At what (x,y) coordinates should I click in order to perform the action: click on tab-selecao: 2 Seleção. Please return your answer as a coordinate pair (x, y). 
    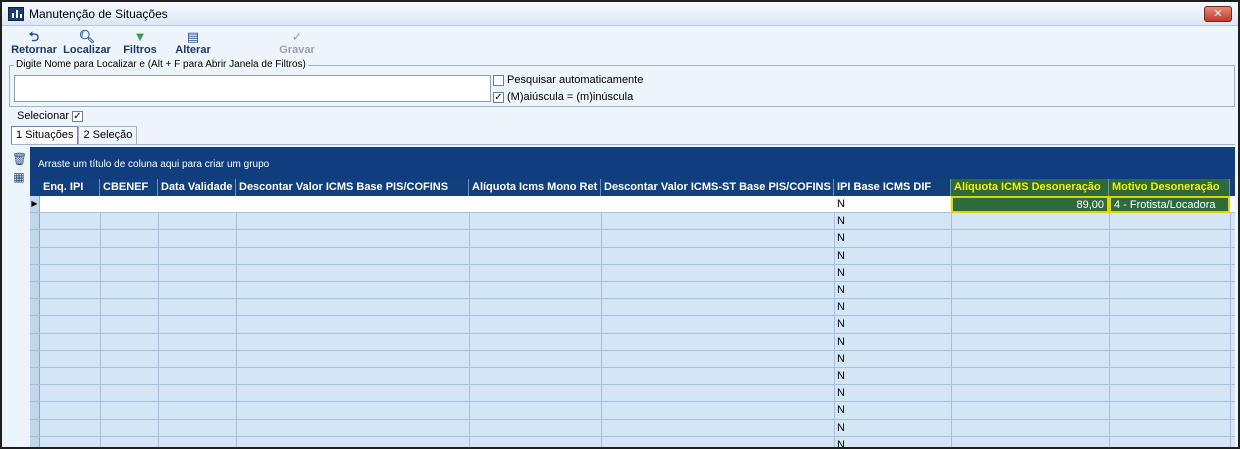
    Looking at the image, I should click on (108, 135).